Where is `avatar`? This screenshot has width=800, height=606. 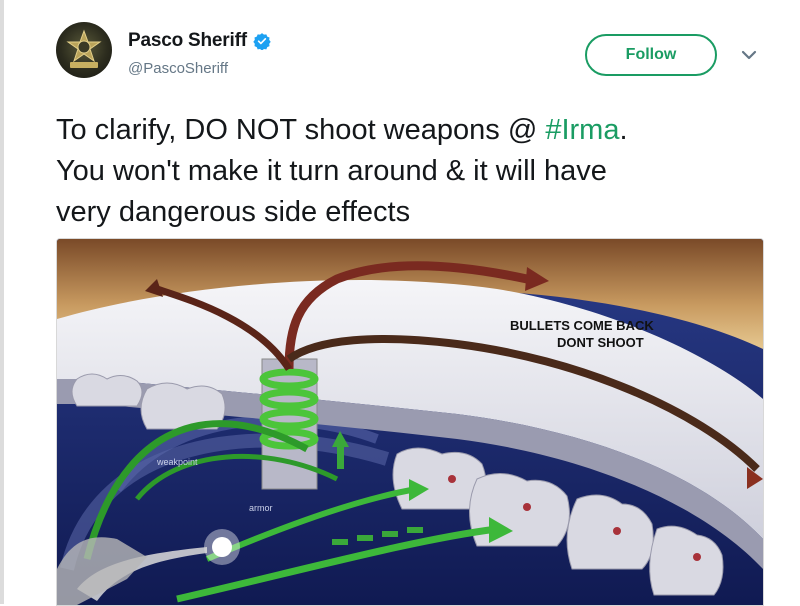
avatar is located at coordinates (84, 50).